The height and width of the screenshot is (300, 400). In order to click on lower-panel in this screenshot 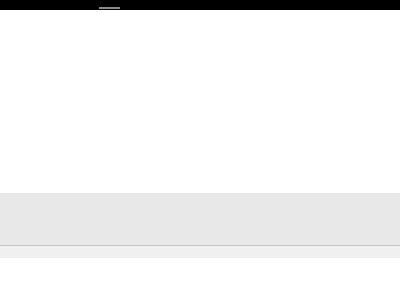, I will do `click(200, 252)`.